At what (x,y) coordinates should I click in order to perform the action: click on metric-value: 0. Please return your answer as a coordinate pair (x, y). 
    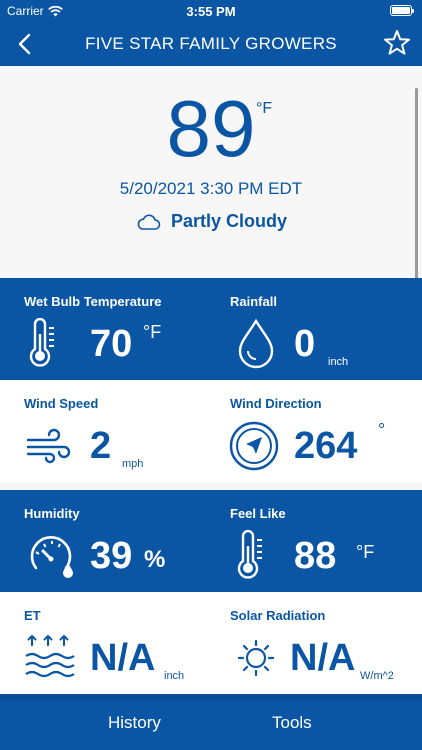
    Looking at the image, I should click on (305, 344).